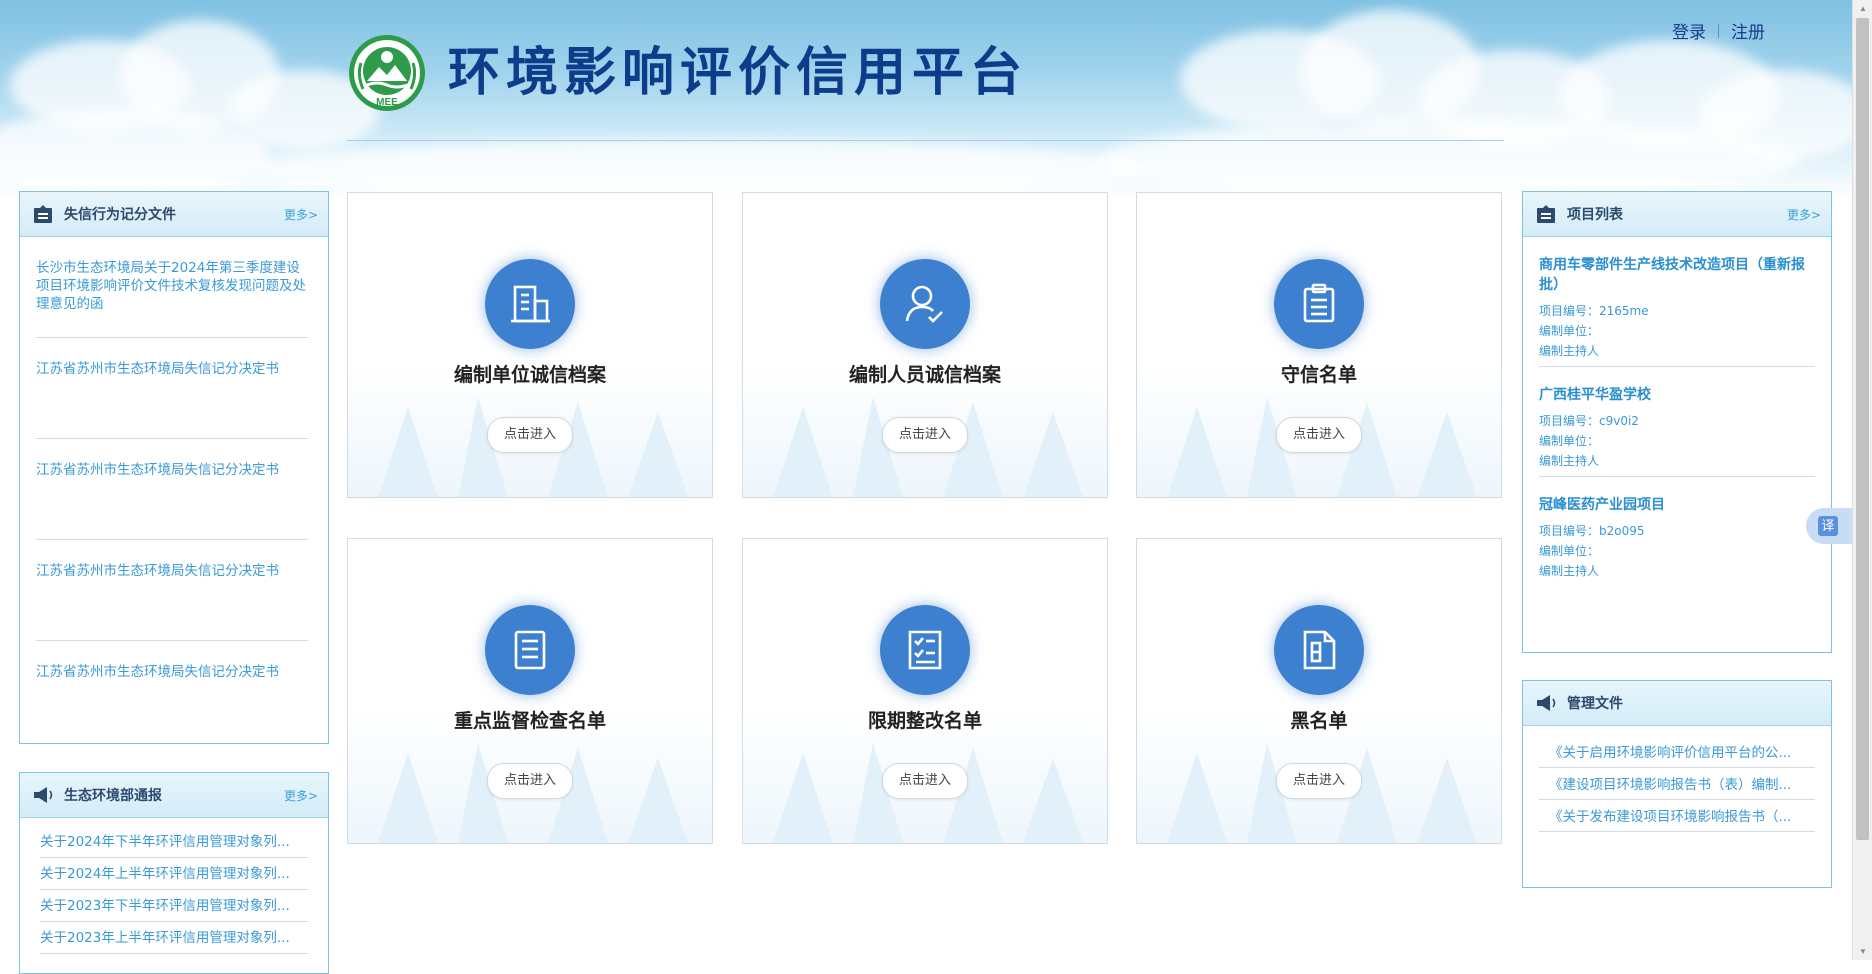 Image resolution: width=1872 pixels, height=974 pixels. I want to click on card-title: 守信名单, so click(1318, 375).